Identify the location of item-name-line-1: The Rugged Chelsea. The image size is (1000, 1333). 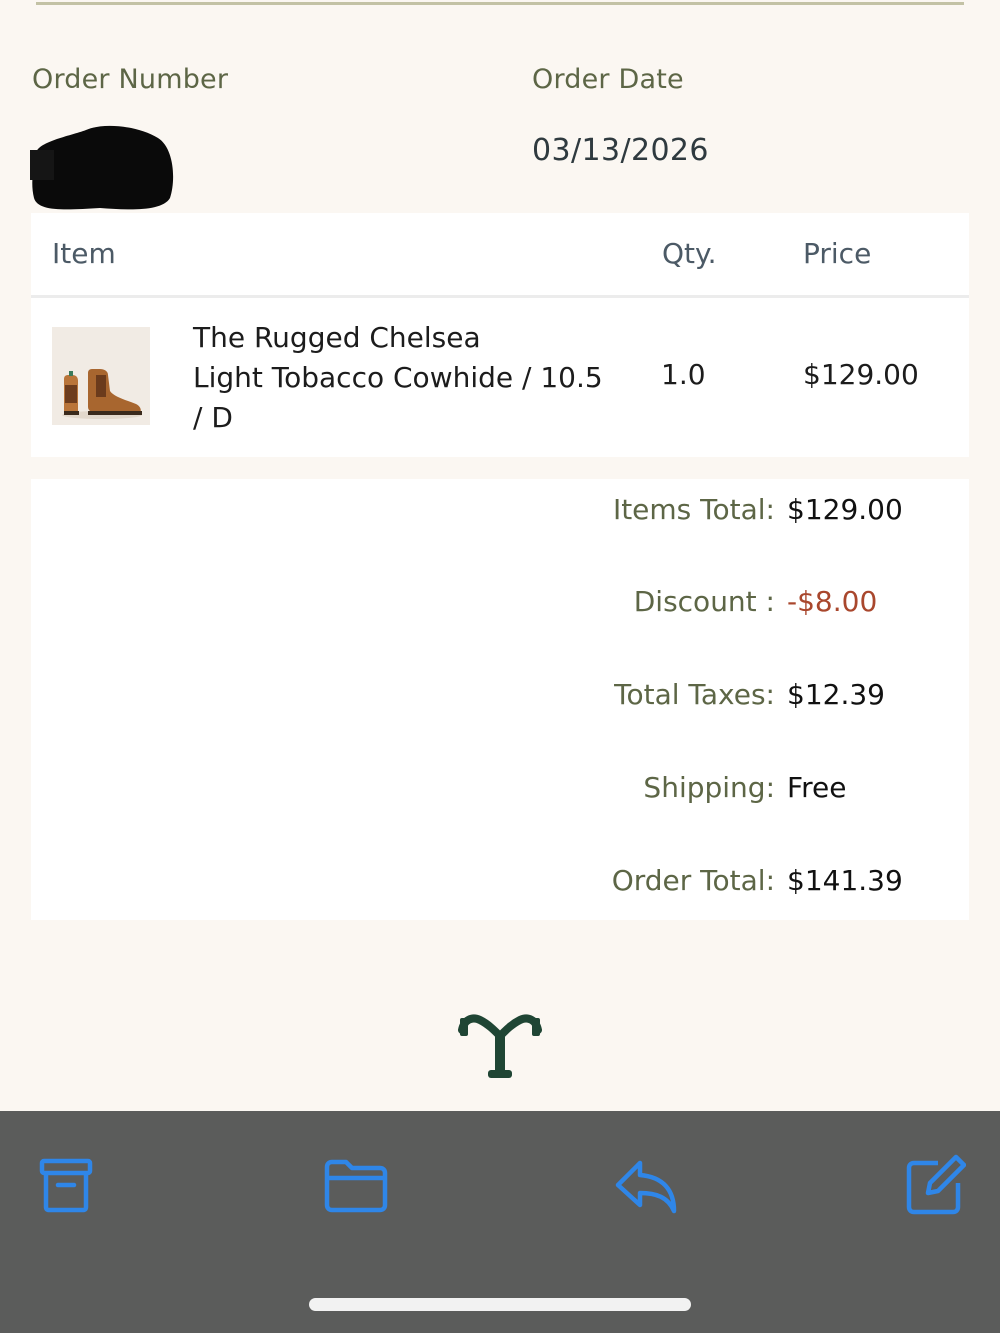
(337, 337).